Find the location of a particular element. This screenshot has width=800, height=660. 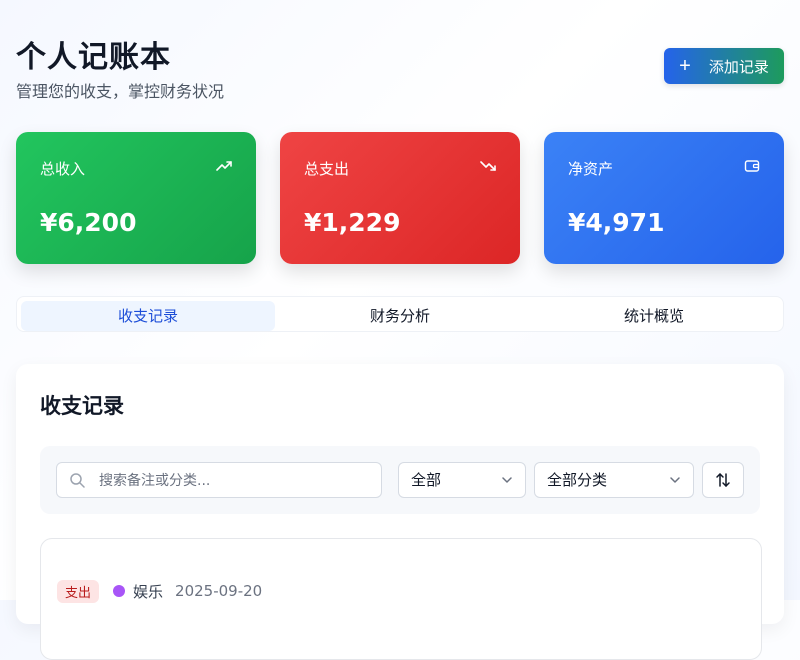

page-title: 个人记账本 is located at coordinates (93, 57).